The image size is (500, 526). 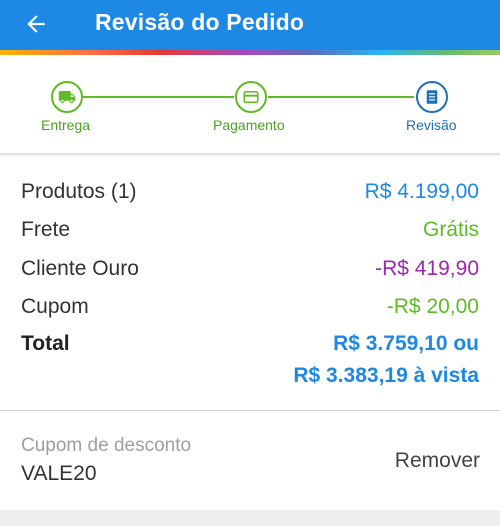 What do you see at coordinates (200, 22) in the screenshot?
I see `page-title: Revisão do Pedido` at bounding box center [200, 22].